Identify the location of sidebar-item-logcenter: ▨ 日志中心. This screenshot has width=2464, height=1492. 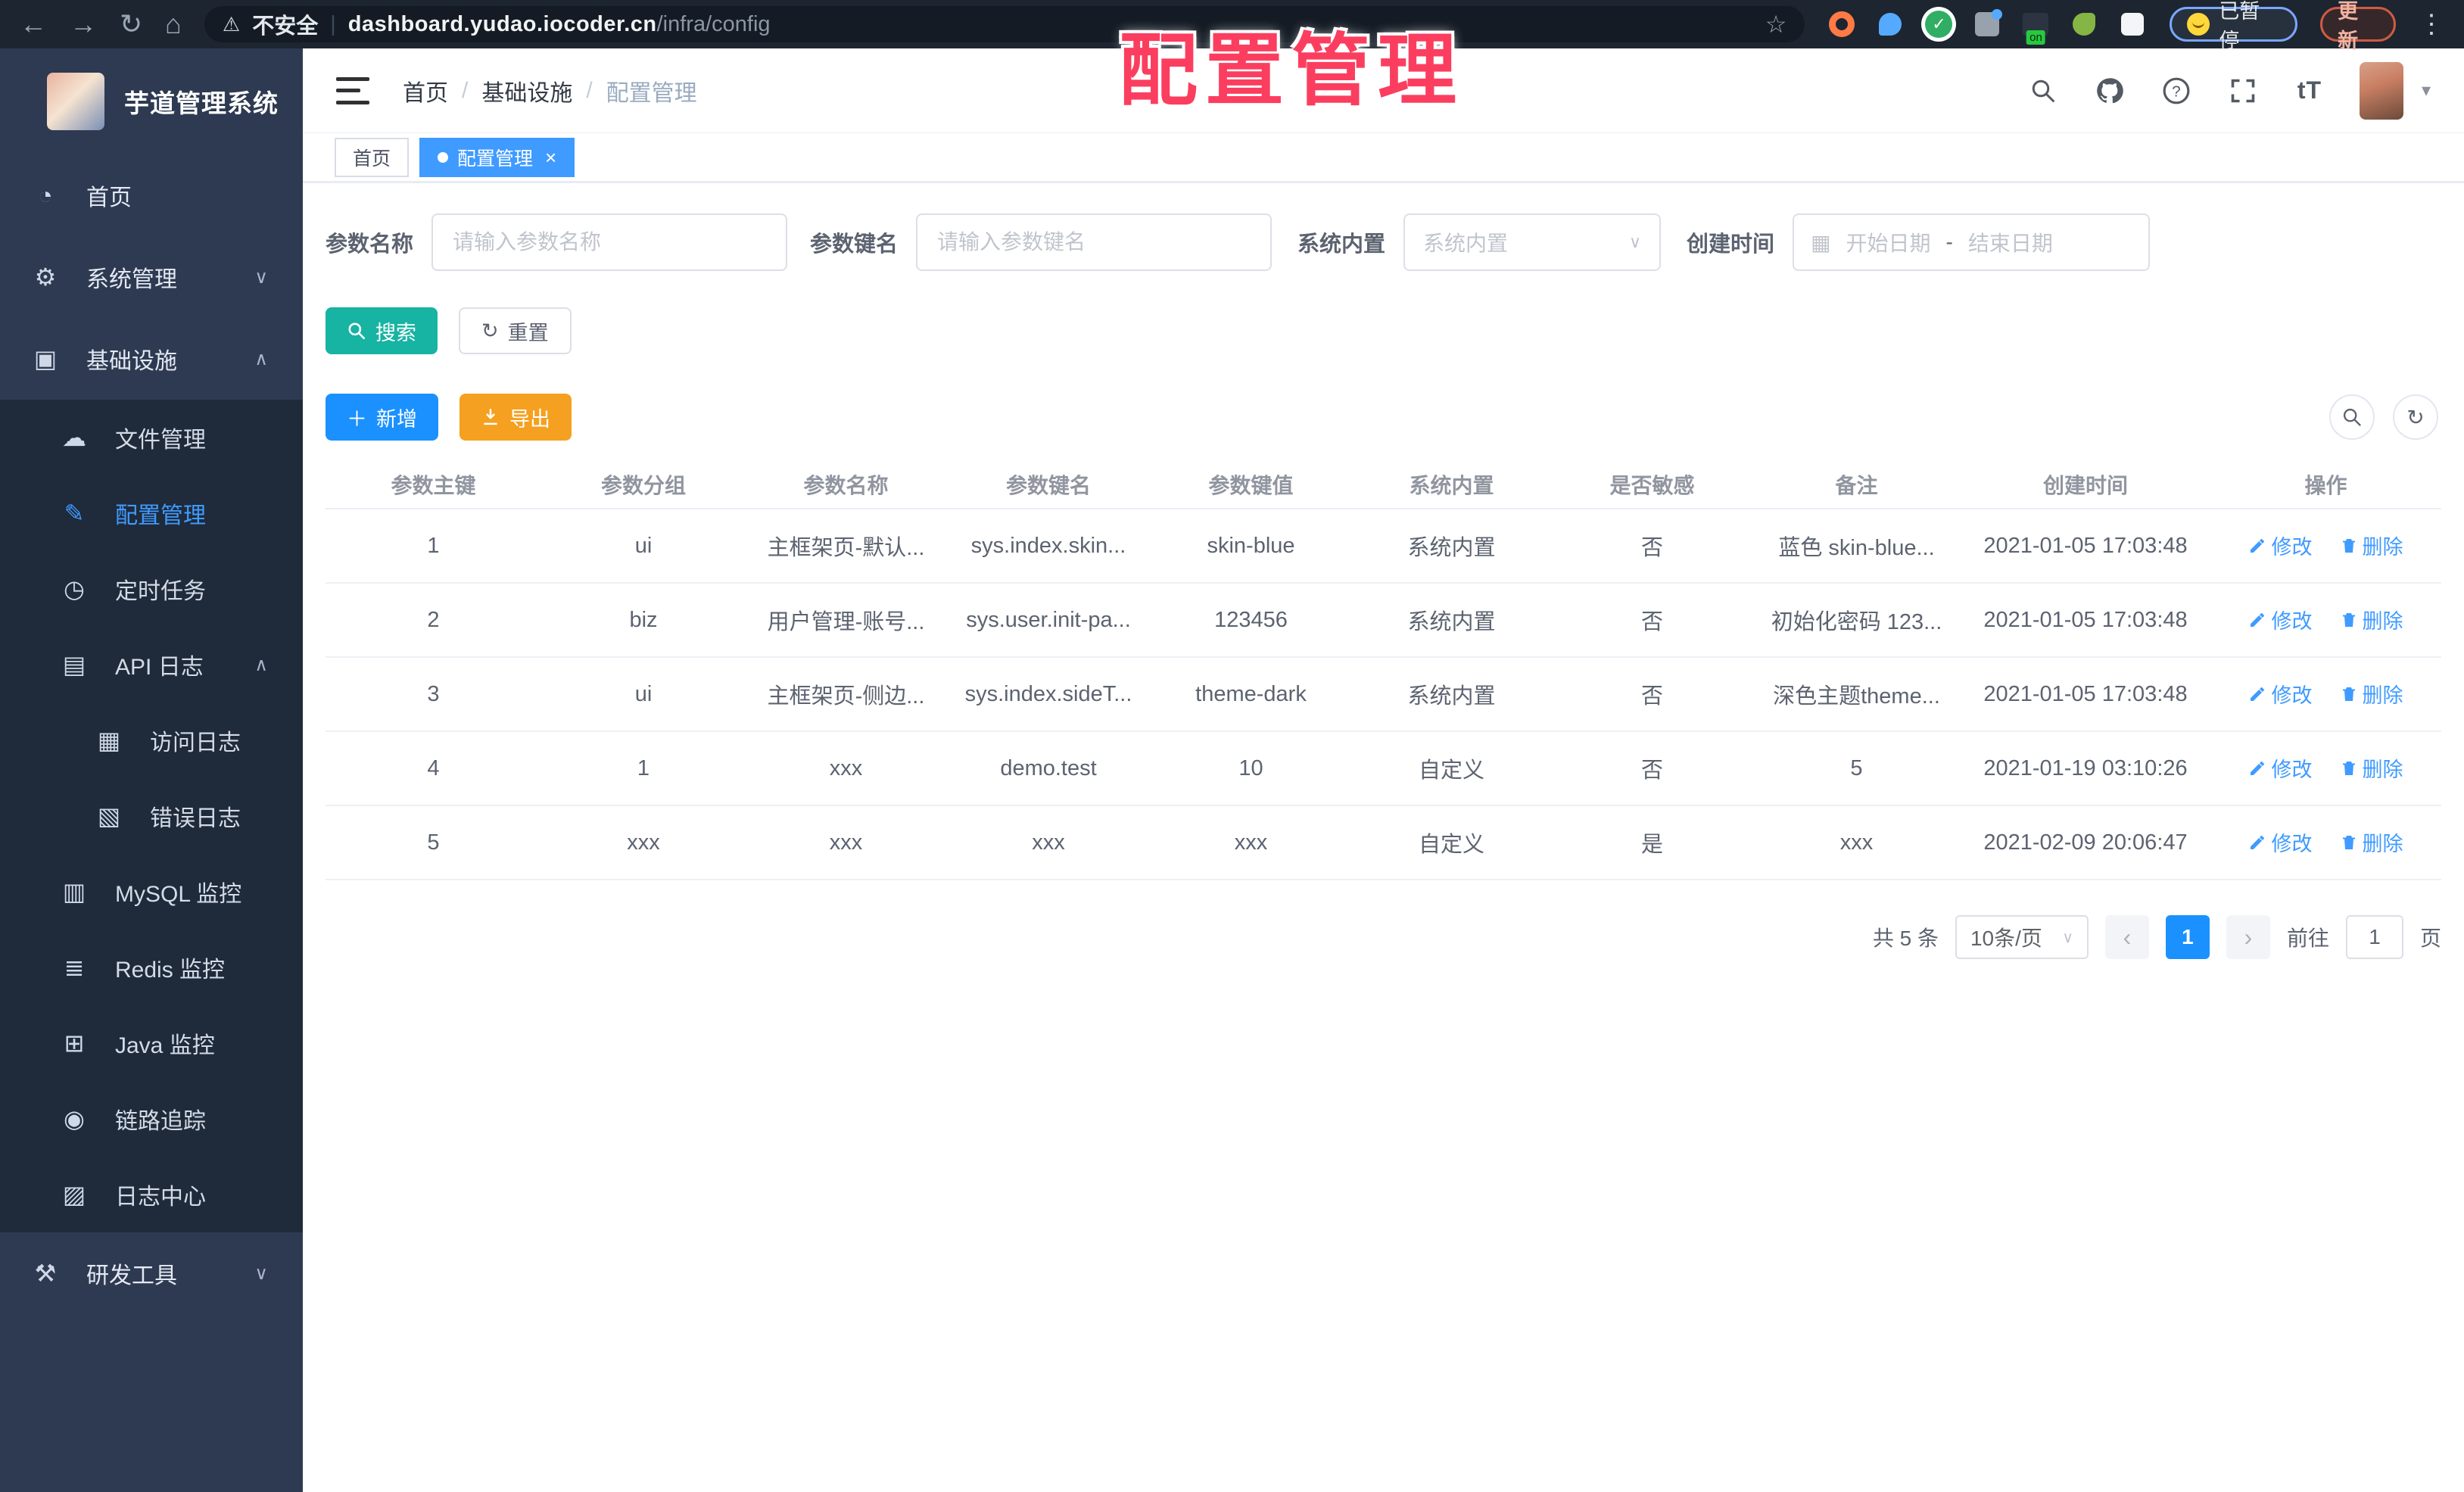
(151, 1194).